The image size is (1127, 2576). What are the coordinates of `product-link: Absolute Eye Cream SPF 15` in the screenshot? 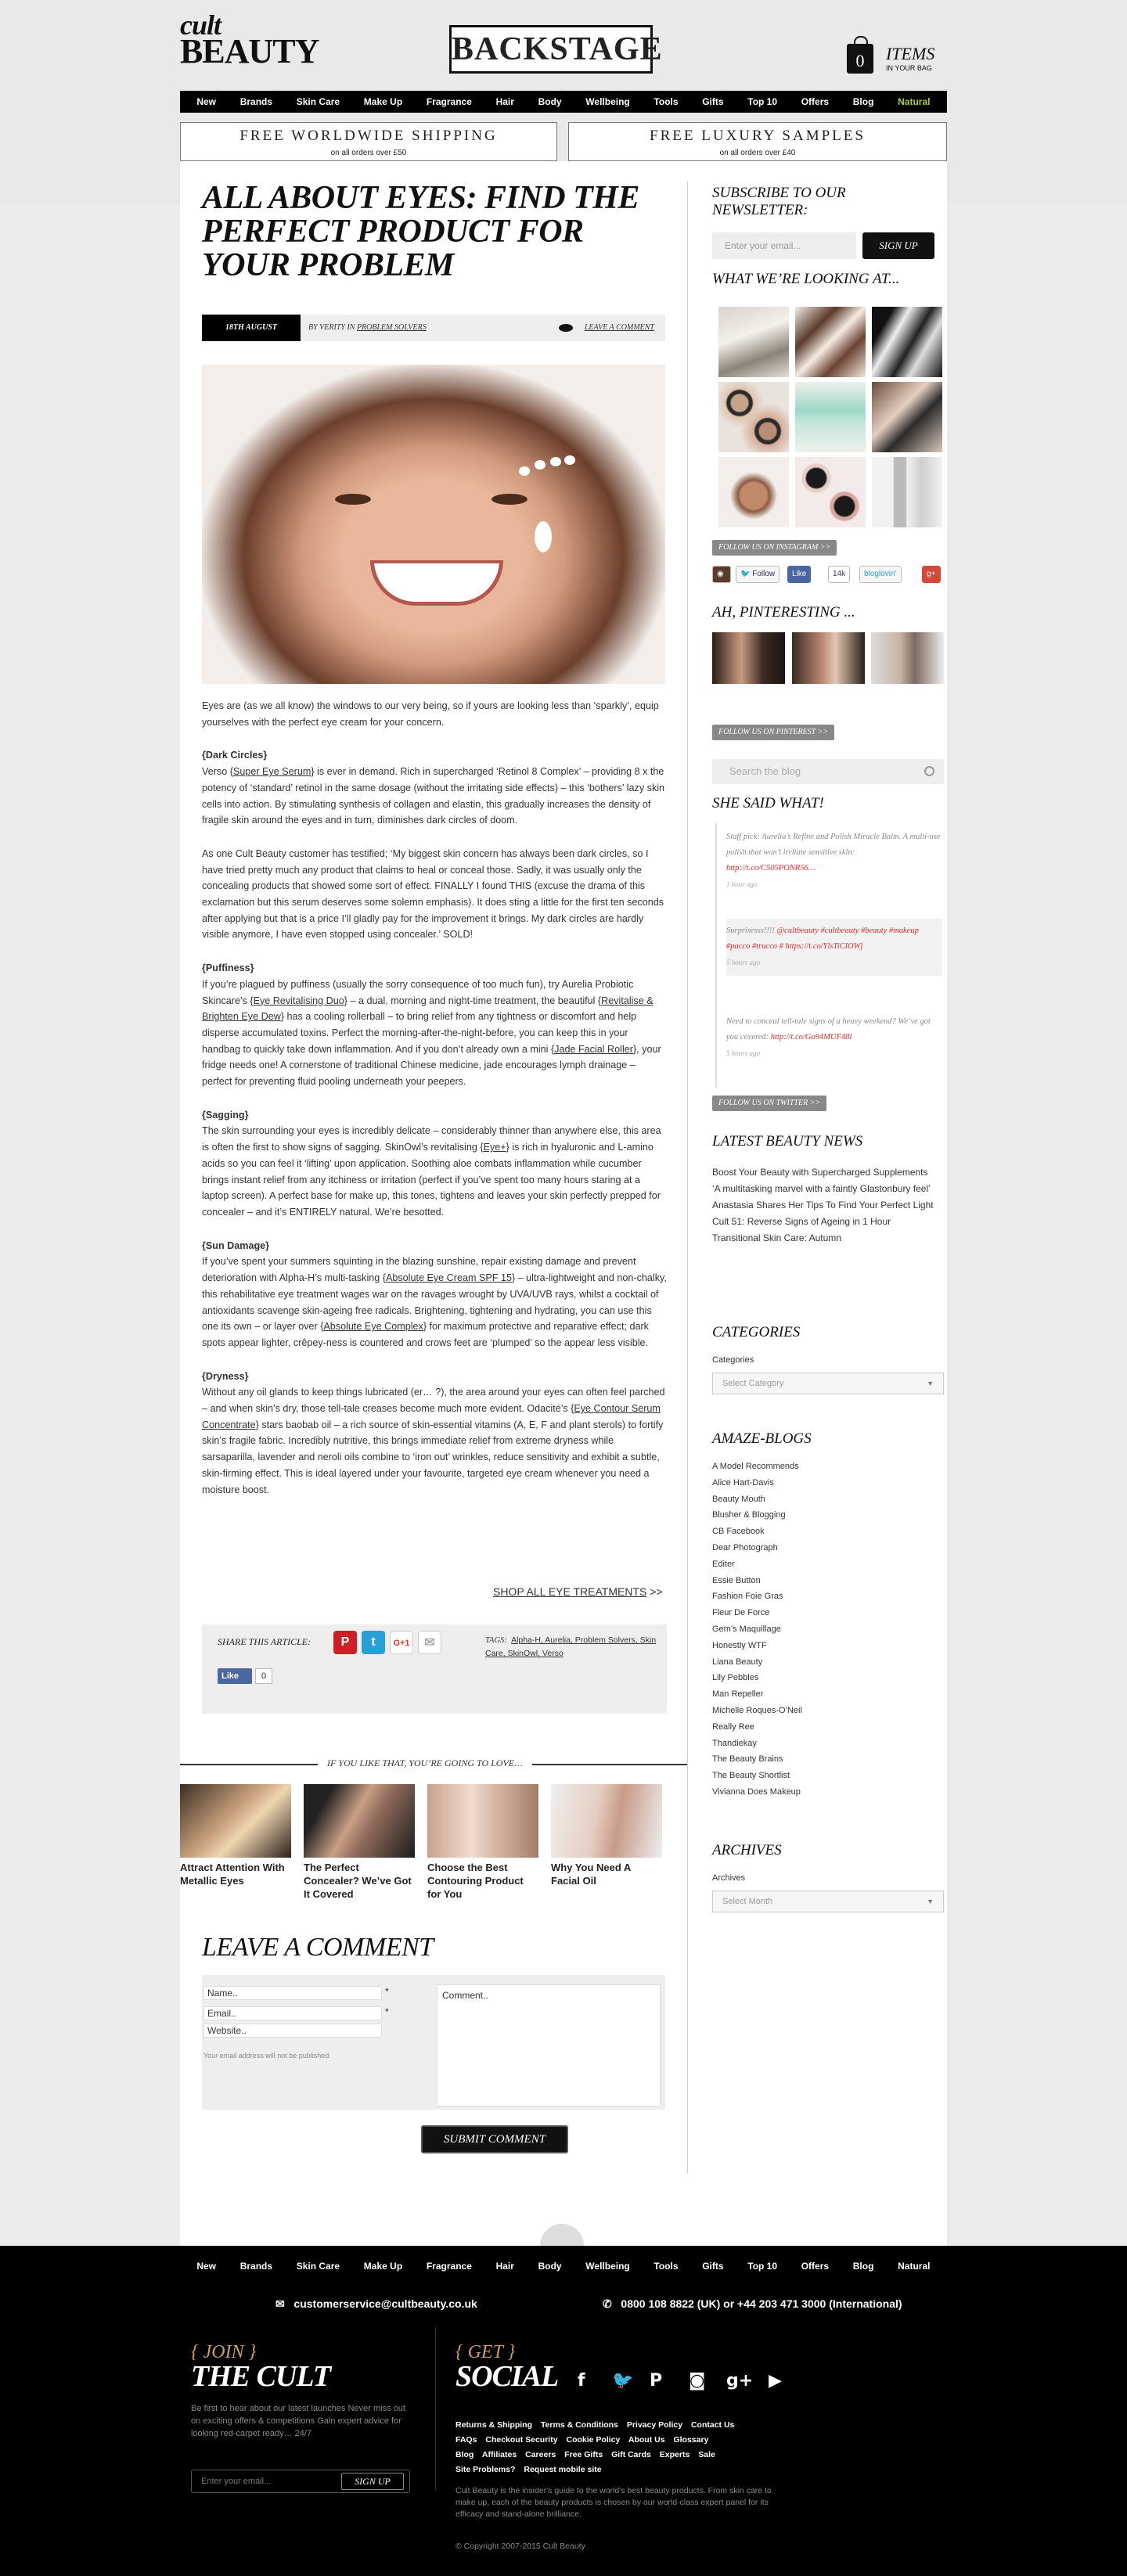 It's located at (449, 1278).